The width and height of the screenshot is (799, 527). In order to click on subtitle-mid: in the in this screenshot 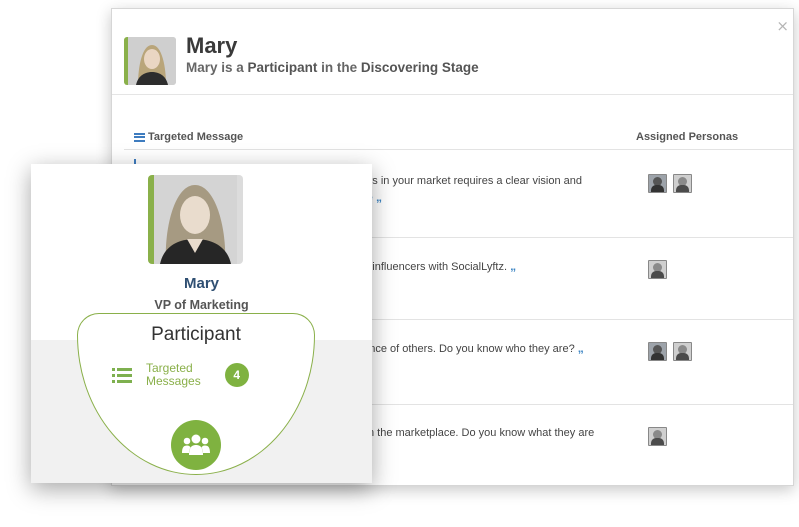, I will do `click(339, 67)`.